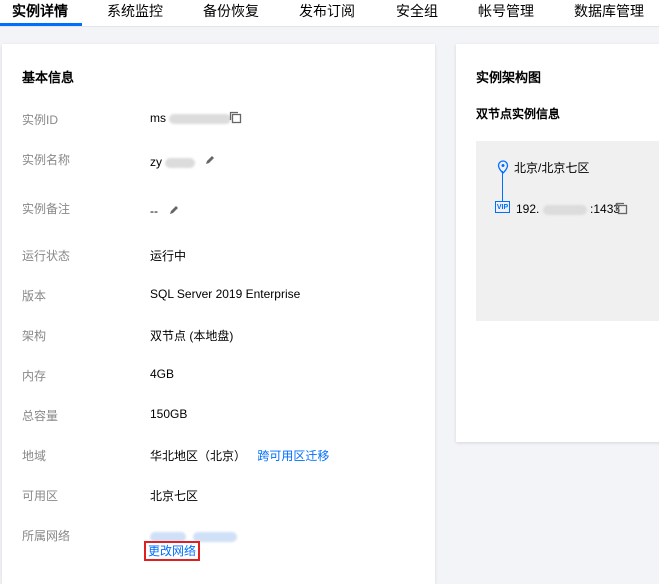 The height and width of the screenshot is (584, 659). I want to click on memory-value: 4GB, so click(162, 374).